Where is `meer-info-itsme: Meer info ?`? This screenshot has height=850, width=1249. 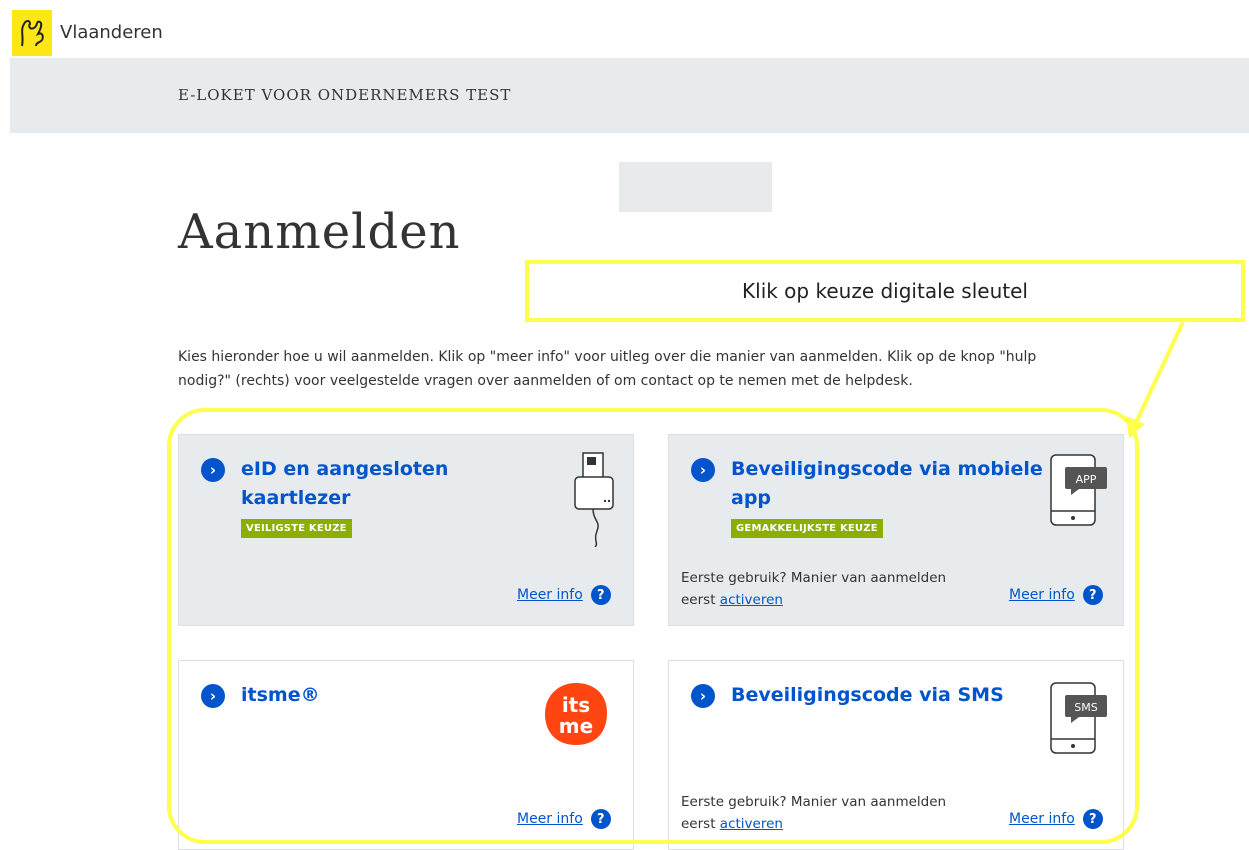
meer-info-itsme: Meer info ? is located at coordinates (564, 819).